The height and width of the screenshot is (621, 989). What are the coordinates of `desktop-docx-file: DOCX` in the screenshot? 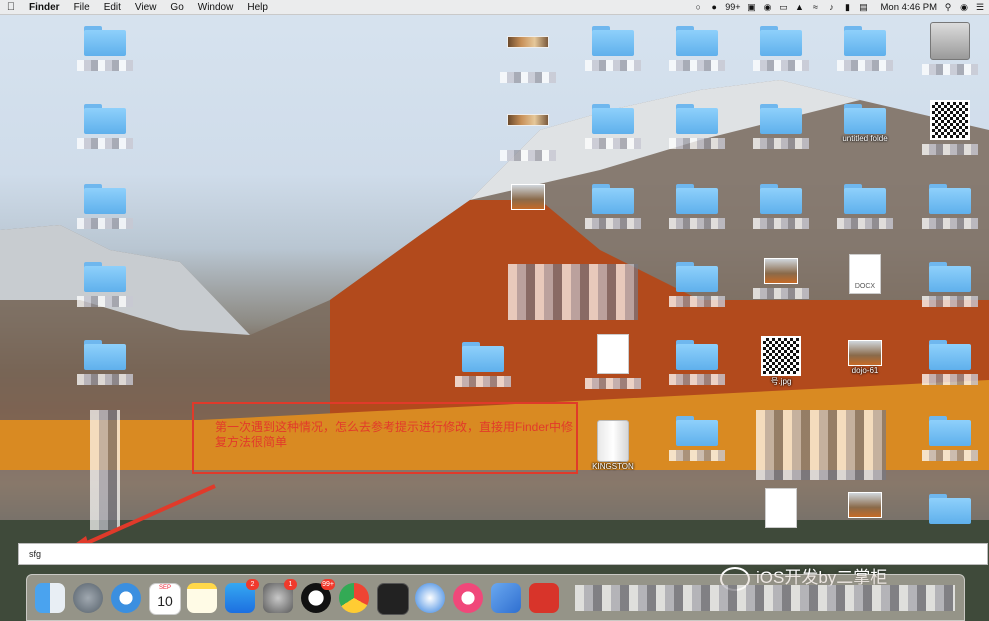 It's located at (865, 274).